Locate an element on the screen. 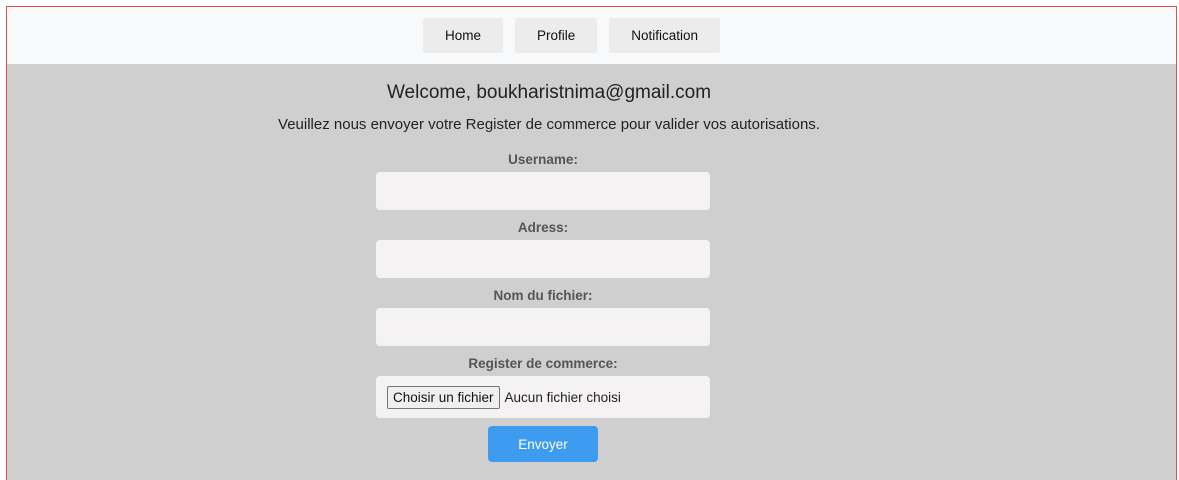 Image resolution: width=1179 pixels, height=480 pixels. choose-file-button: Choisir un fichier is located at coordinates (443, 397).